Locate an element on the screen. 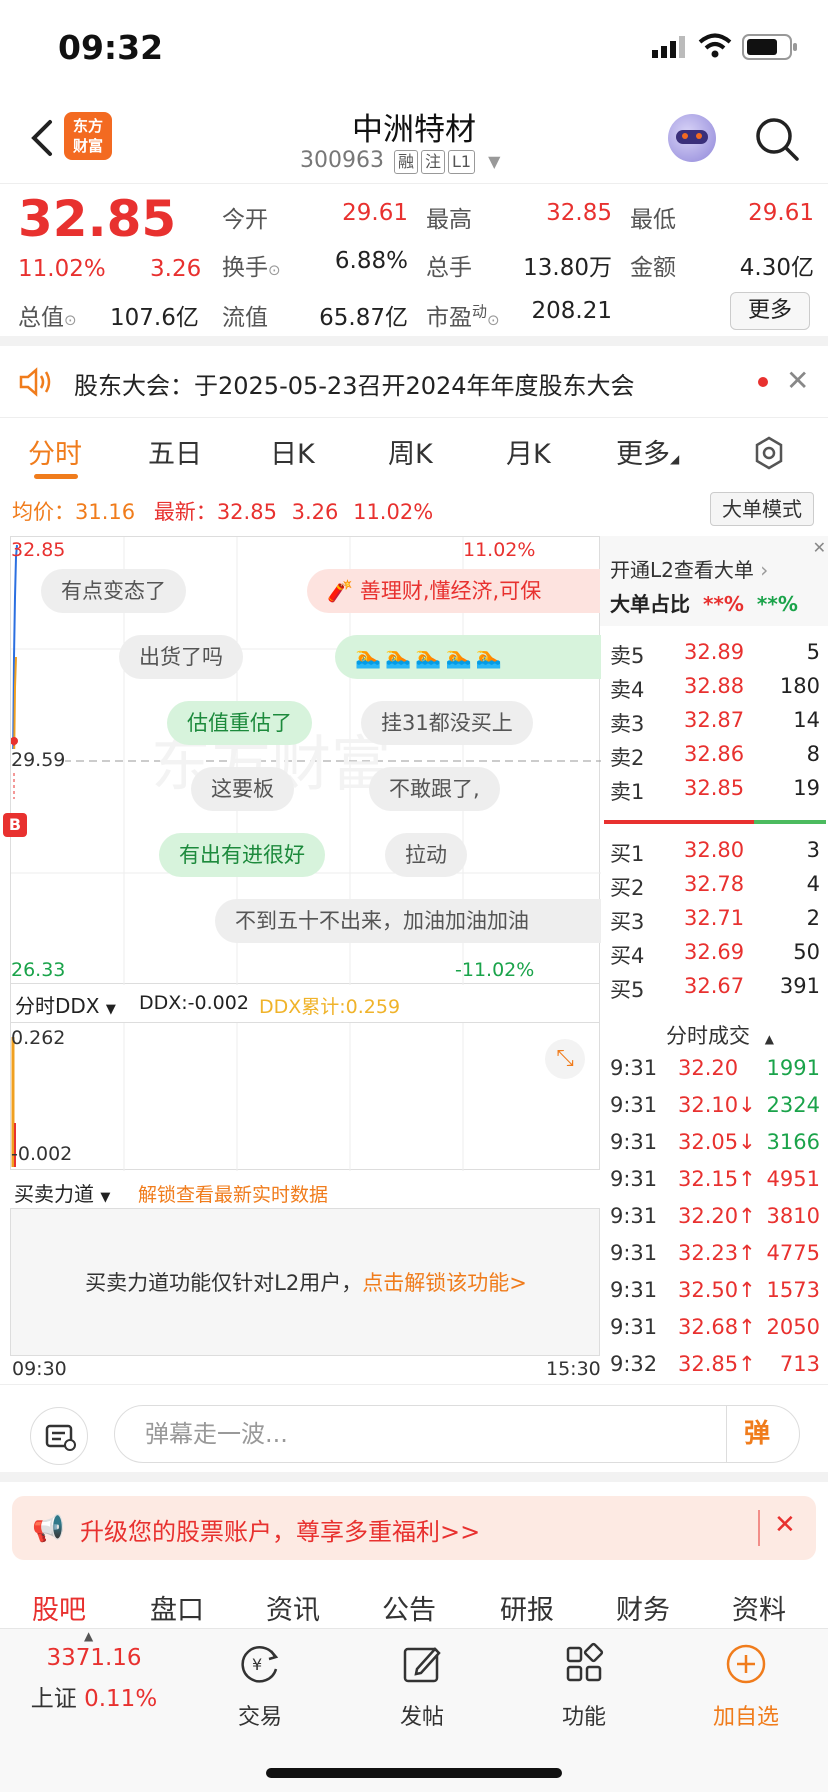 The height and width of the screenshot is (1792, 828). danmu-bubble: 有出有进很好 is located at coordinates (242, 855).